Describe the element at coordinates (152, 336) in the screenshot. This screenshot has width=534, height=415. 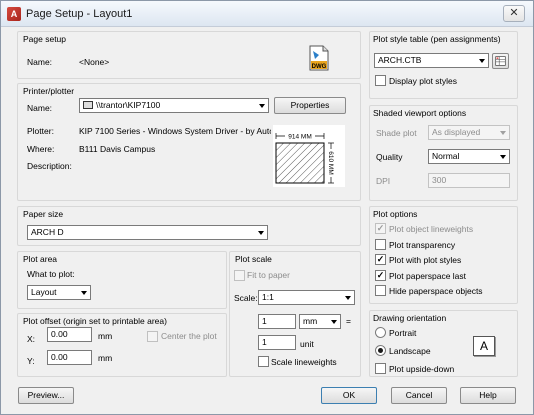
I see `center-plot-checkbox` at that location.